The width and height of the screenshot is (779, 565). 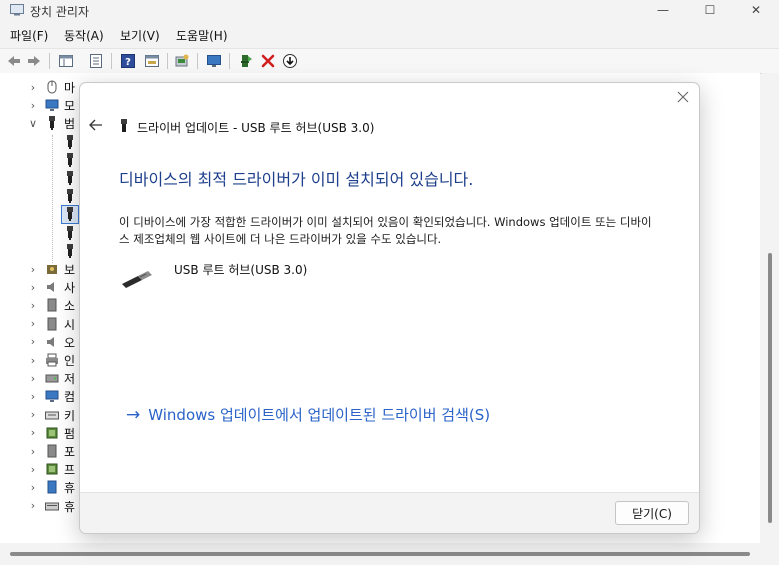 What do you see at coordinates (683, 97) in the screenshot?
I see `dialog-close-icon` at bounding box center [683, 97].